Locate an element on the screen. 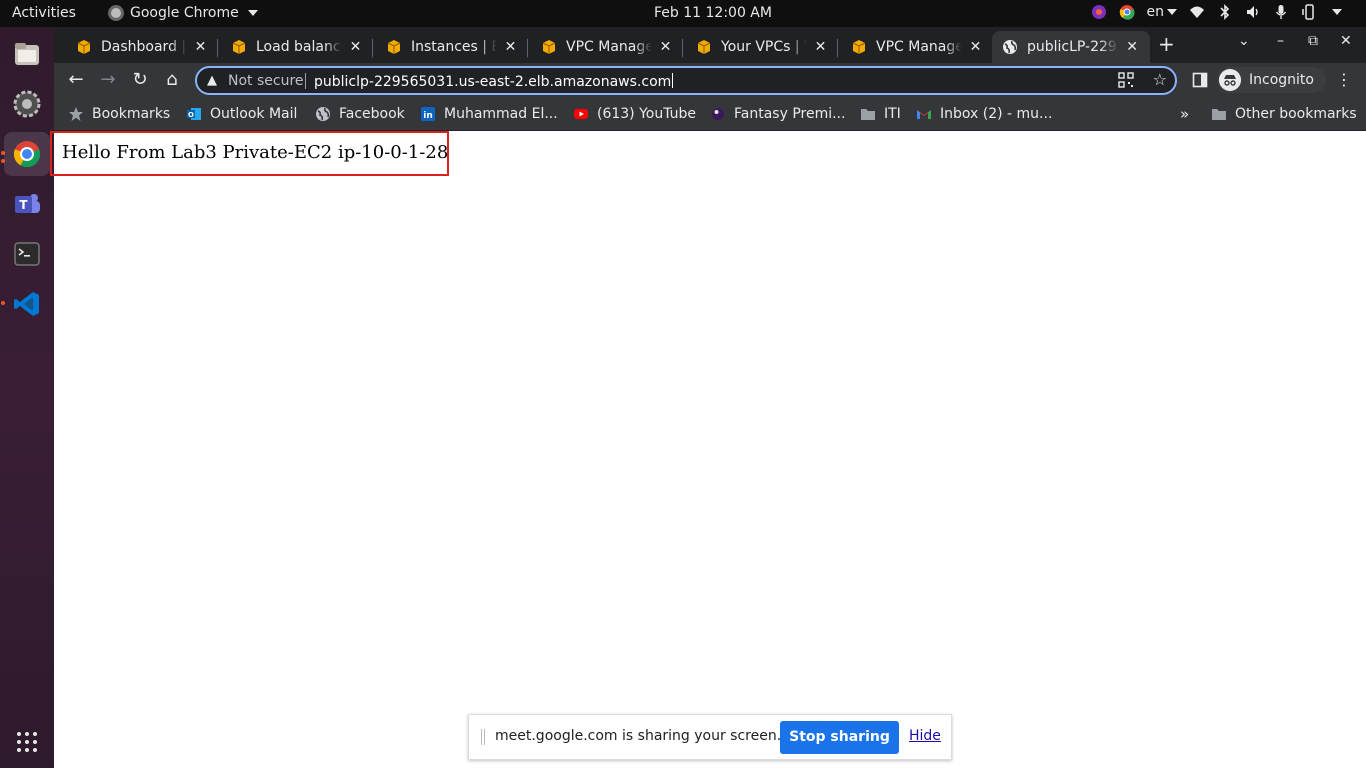 This screenshot has height=768, width=1366. phone-connect-icon is located at coordinates (1309, 12).